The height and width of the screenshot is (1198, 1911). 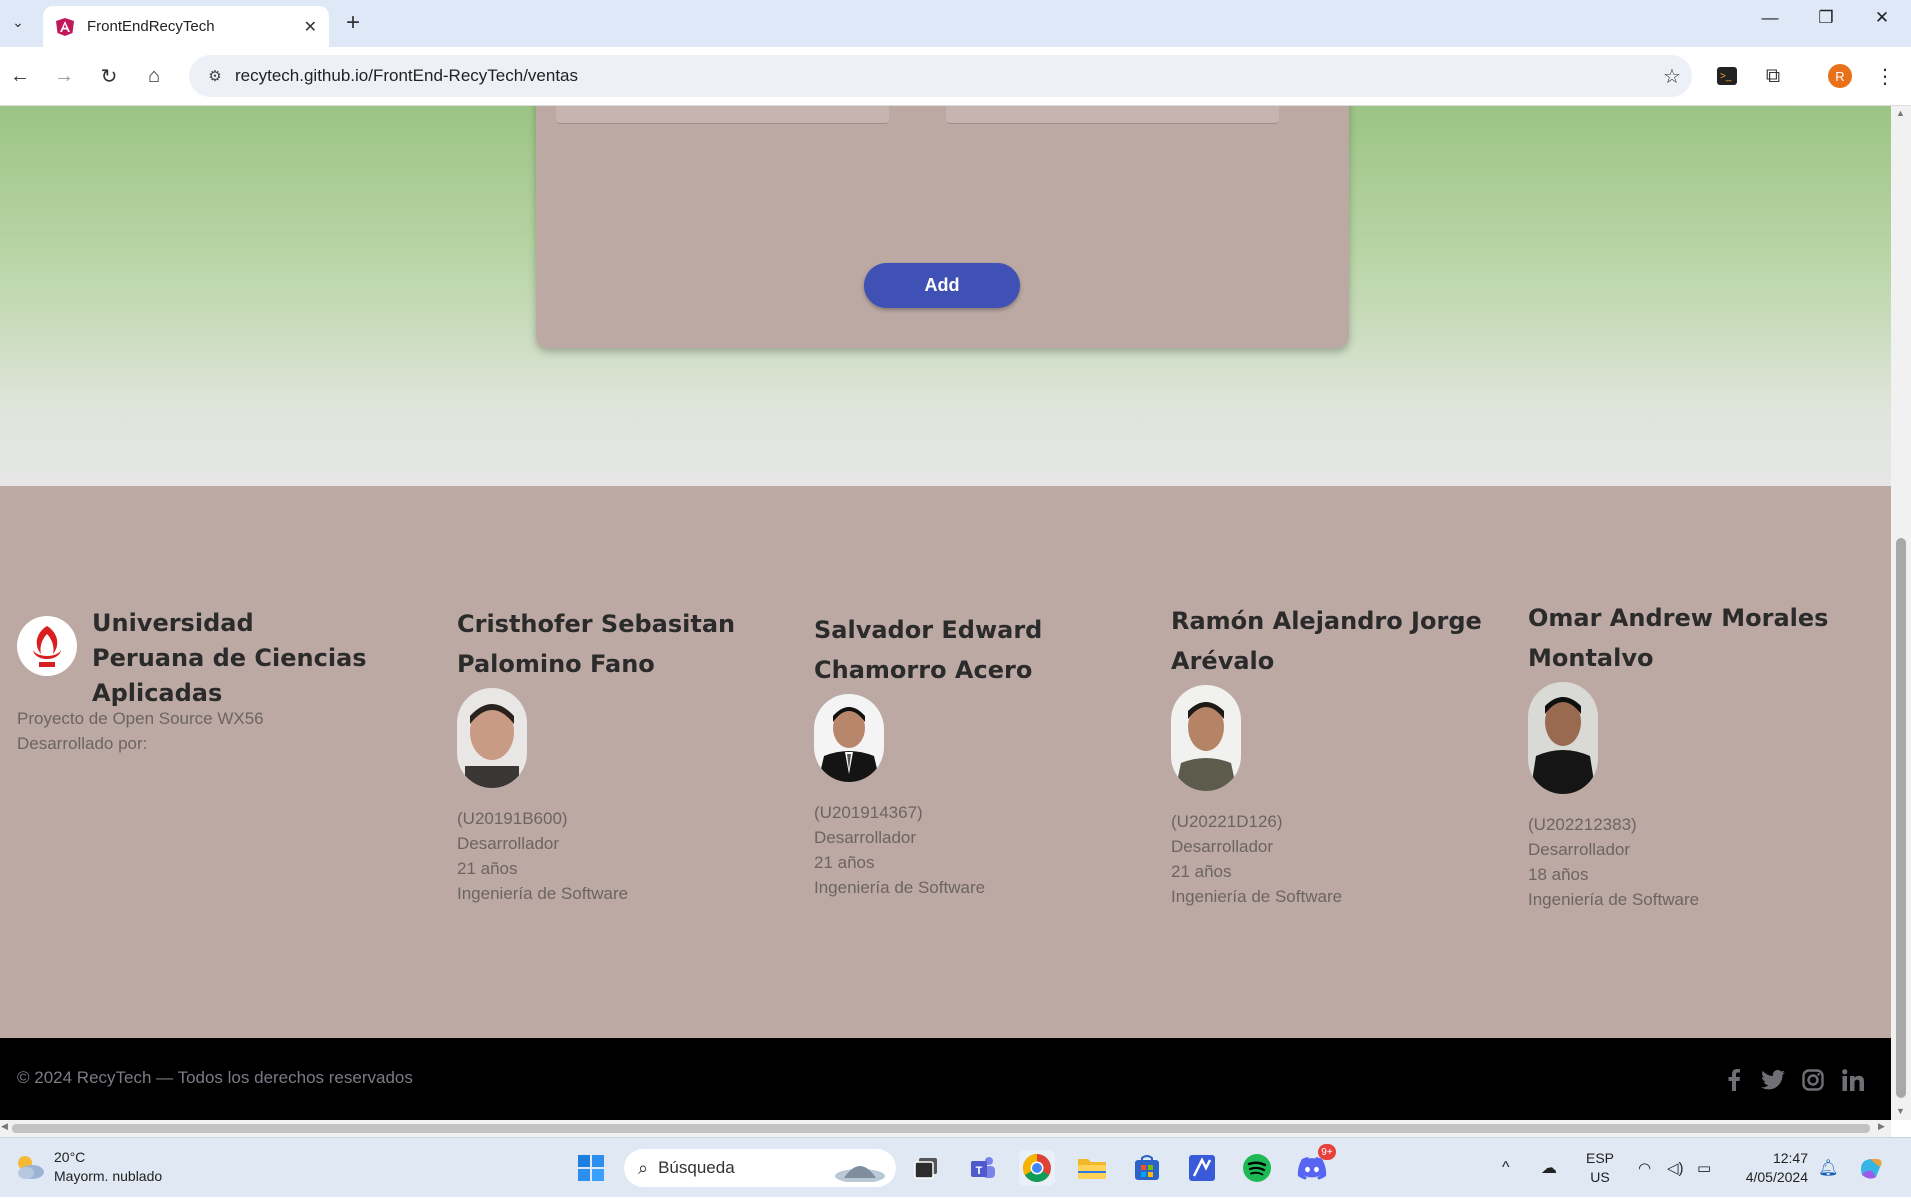 I want to click on language-indicator: ESP US, so click(x=1600, y=1168).